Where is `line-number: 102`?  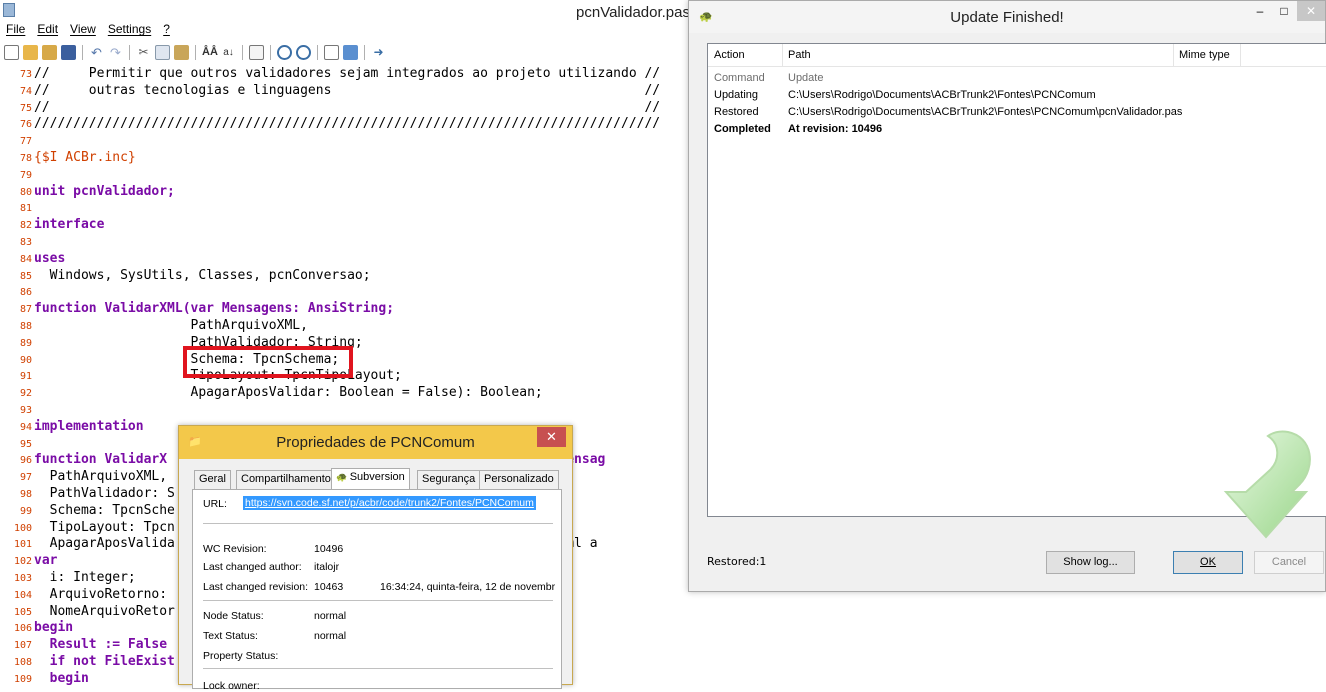 line-number: 102 is located at coordinates (22, 562).